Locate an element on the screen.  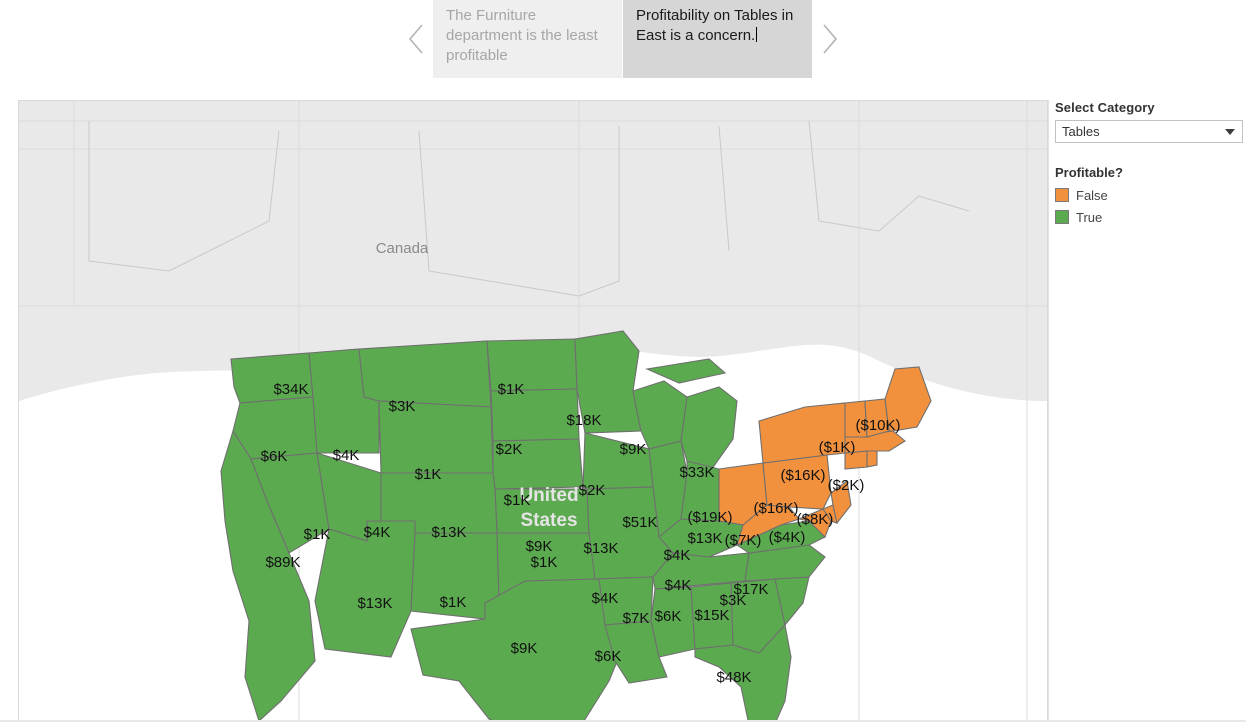
label-iowa: $2K is located at coordinates (592, 490).